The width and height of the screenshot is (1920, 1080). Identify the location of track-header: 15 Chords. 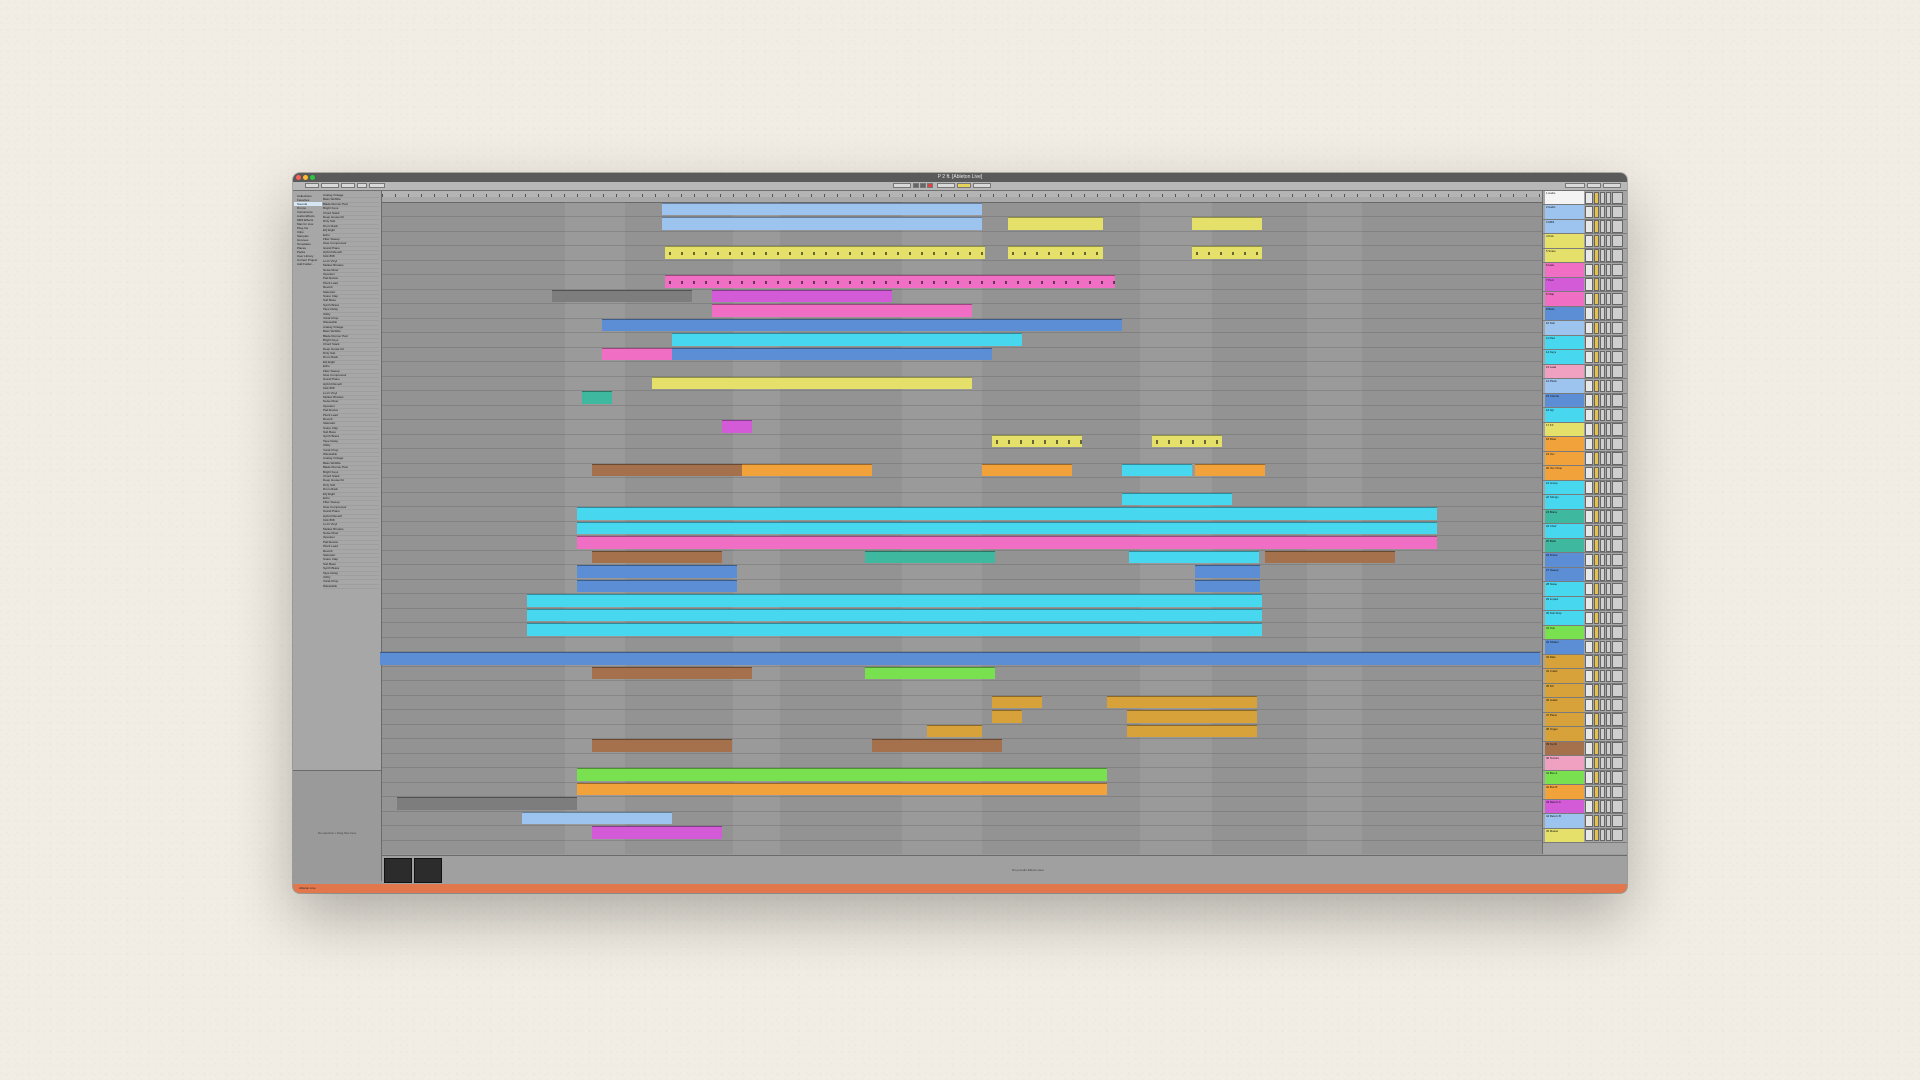
(1585, 401).